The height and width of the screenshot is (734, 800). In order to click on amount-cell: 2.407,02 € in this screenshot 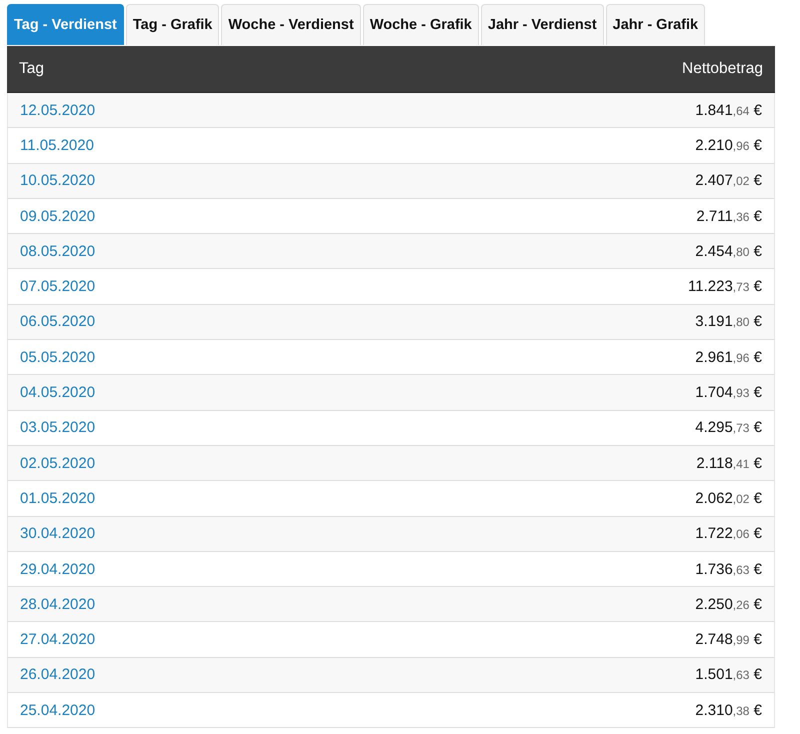, I will do `click(728, 181)`.